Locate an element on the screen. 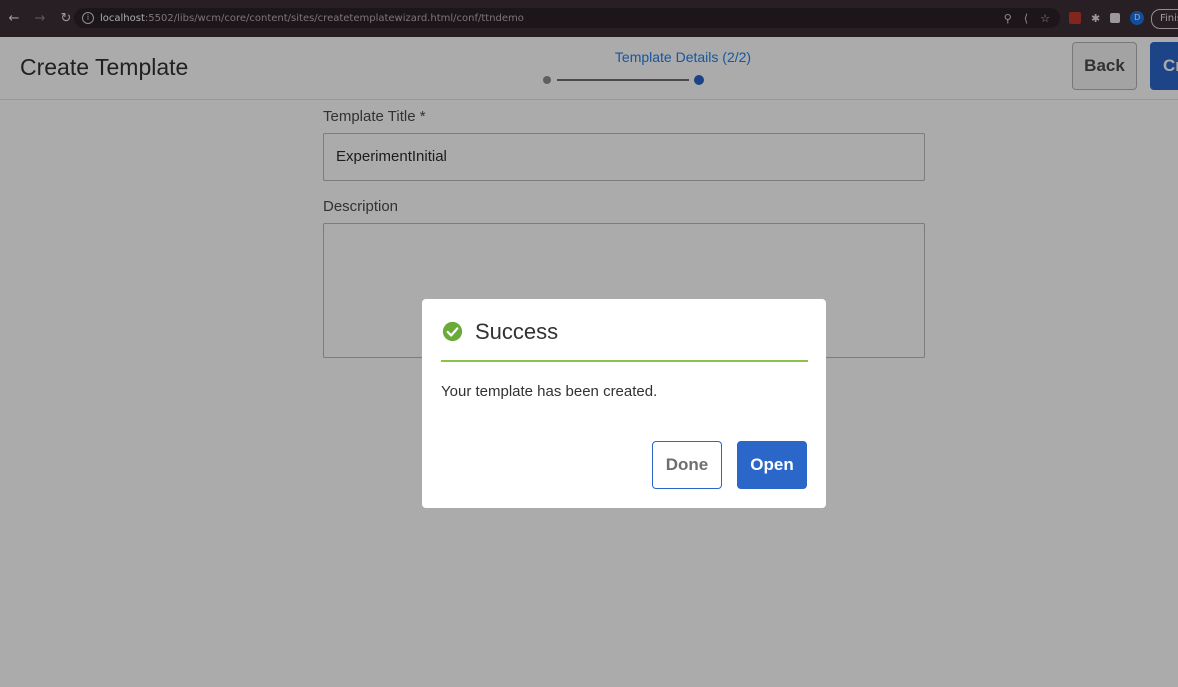  dialog-message: Your template has been created. is located at coordinates (549, 391).